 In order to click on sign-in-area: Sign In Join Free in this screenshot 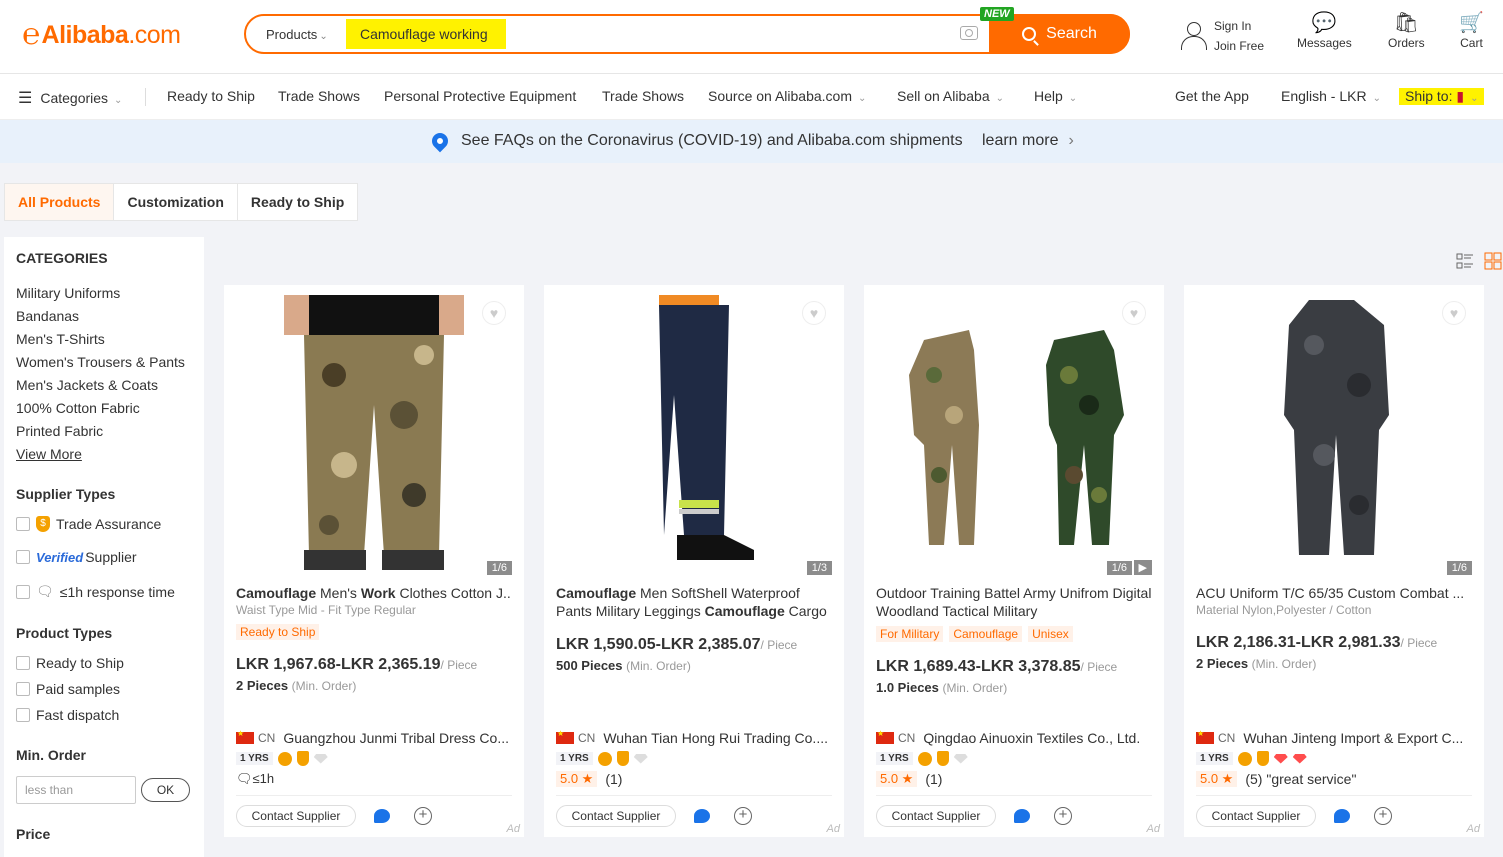, I will do `click(1222, 36)`.